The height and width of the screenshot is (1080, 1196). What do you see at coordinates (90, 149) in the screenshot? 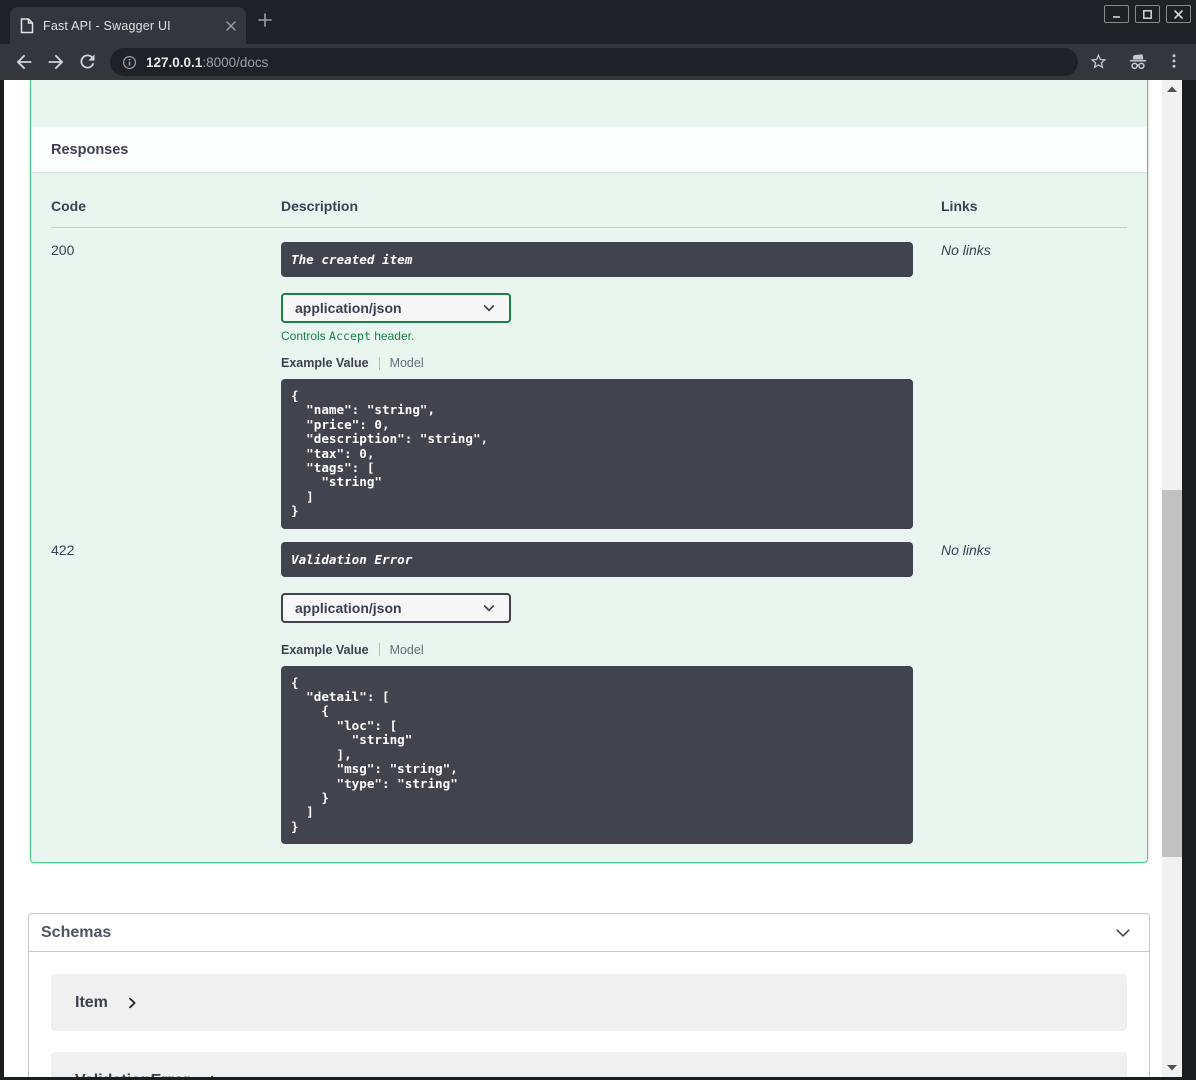
I see `responses-heading: Responses` at bounding box center [90, 149].